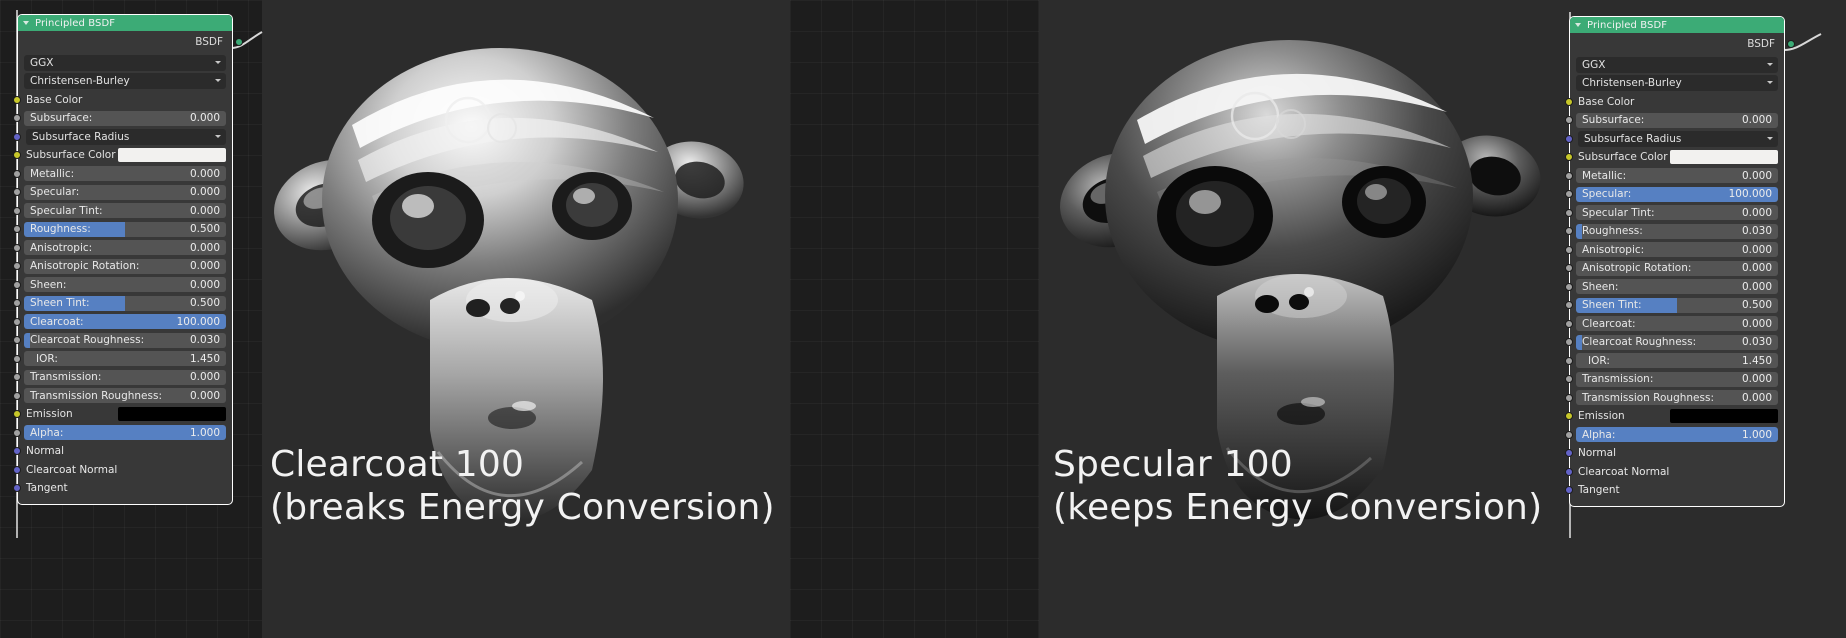 Image resolution: width=1846 pixels, height=638 pixels. Describe the element at coordinates (119, 358) in the screenshot. I see `node-param-row: IOR: 1.450` at that location.